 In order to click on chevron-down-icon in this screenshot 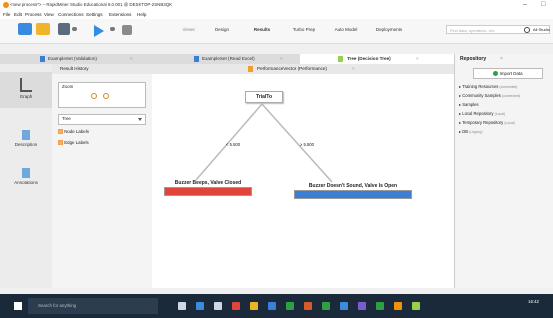, I will do `click(140, 119)`.